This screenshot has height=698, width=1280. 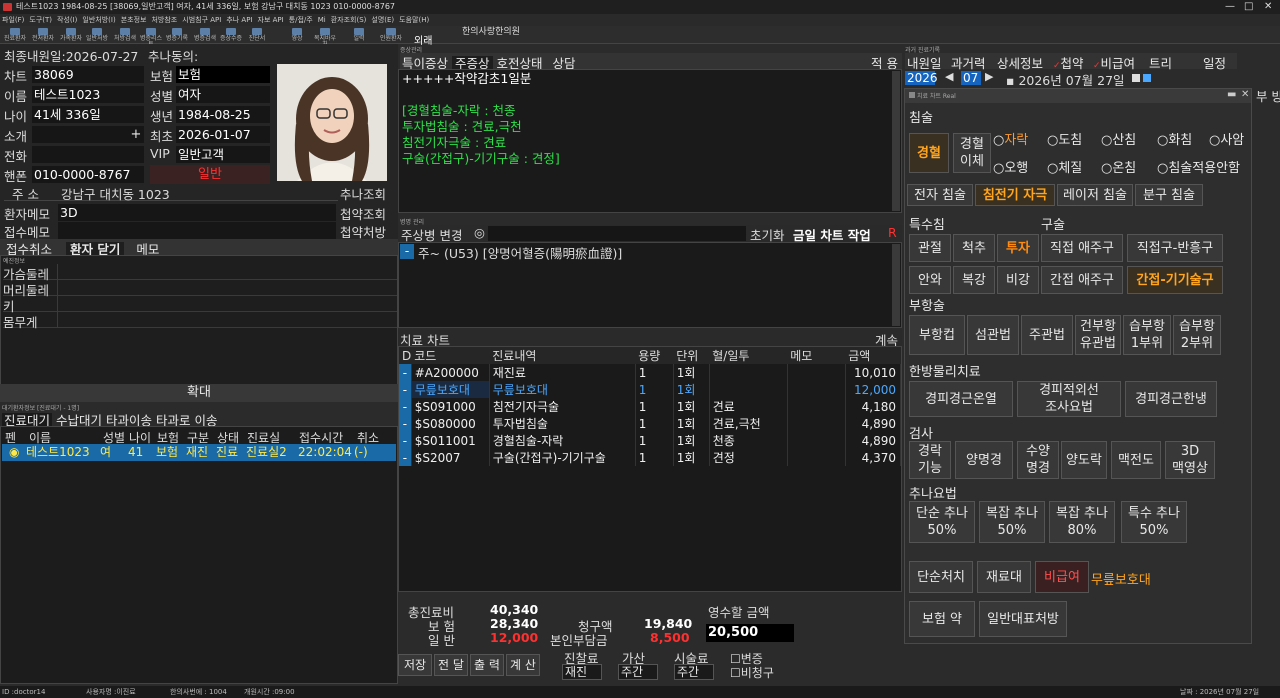 I want to click on vip-field: 일반고객, so click(x=223, y=154).